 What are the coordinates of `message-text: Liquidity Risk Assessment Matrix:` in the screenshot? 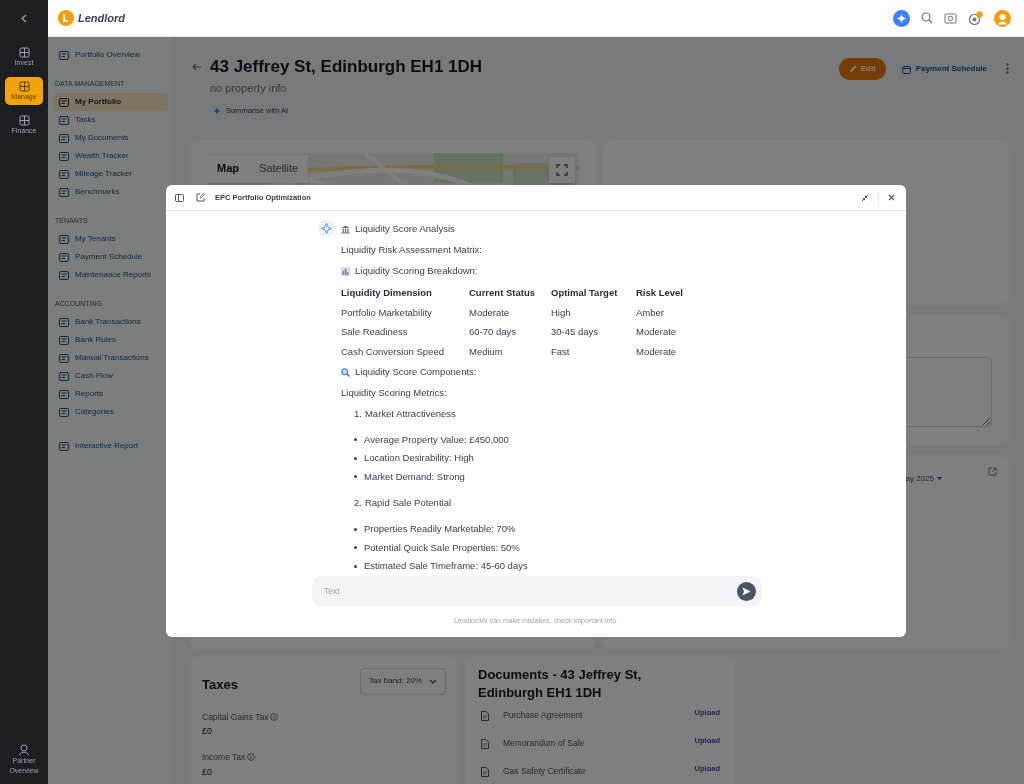 It's located at (411, 250).